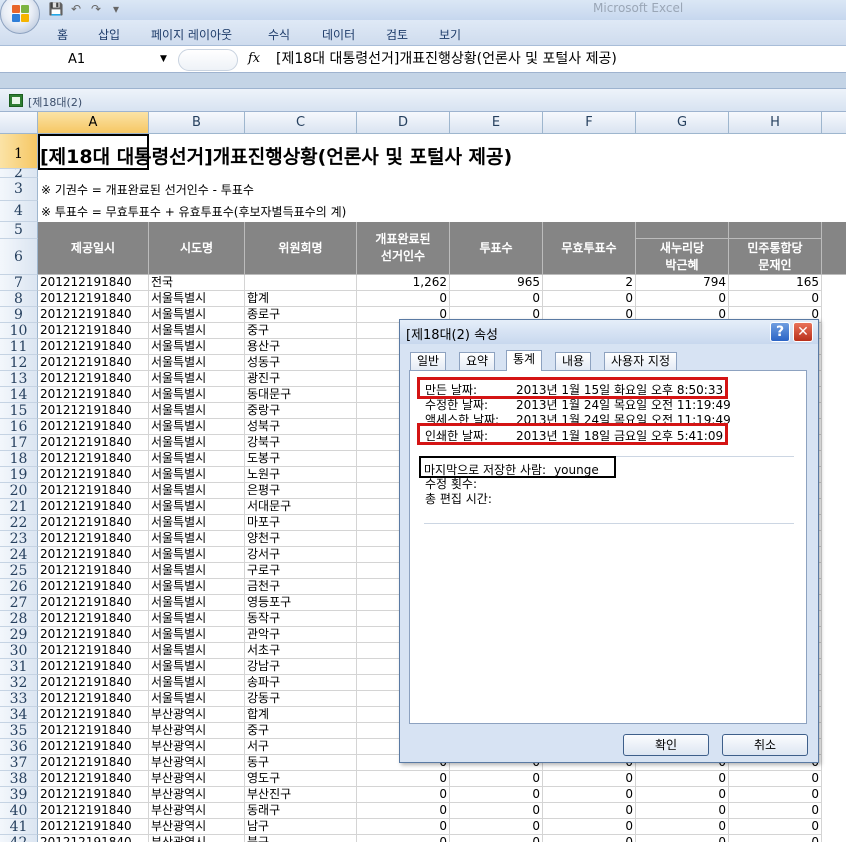 The width and height of the screenshot is (846, 842). Describe the element at coordinates (682, 283) in the screenshot. I see `table-cell: 794` at that location.